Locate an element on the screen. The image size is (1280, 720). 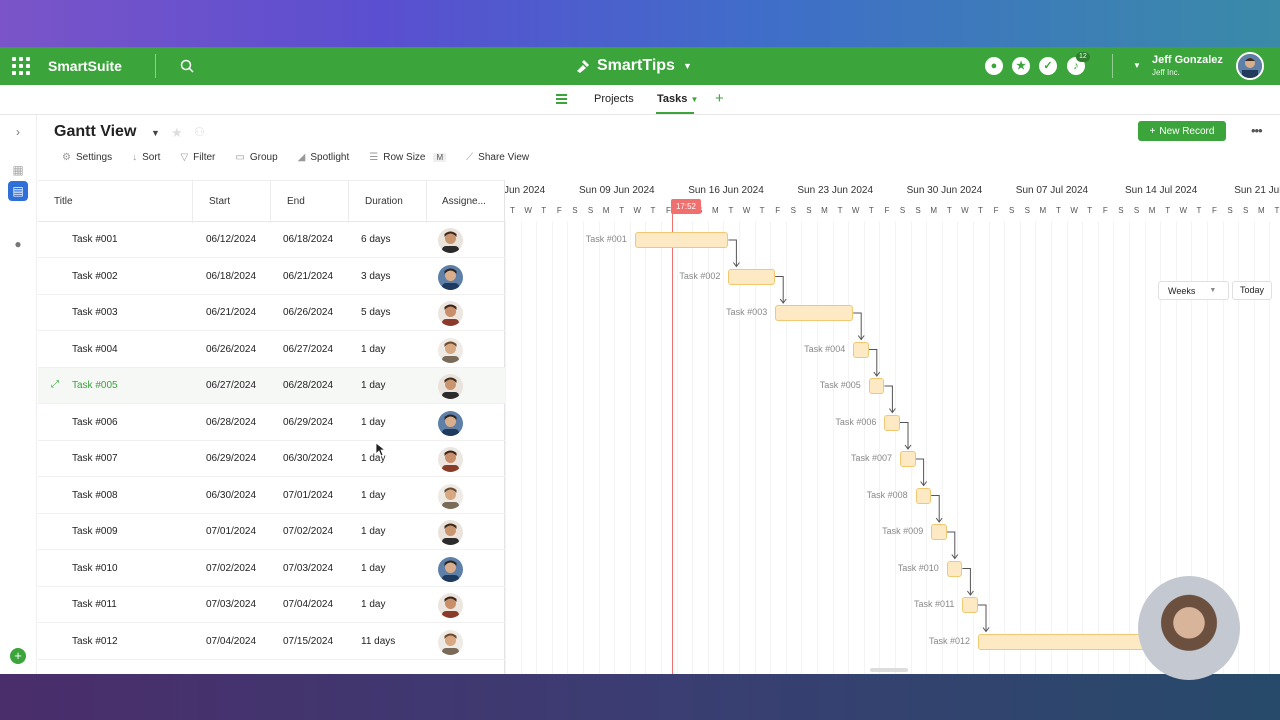
tab-projects: Projects is located at coordinates (614, 99).